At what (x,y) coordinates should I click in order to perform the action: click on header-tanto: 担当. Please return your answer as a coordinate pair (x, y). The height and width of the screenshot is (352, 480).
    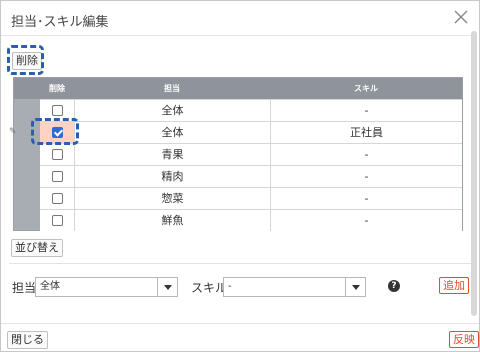
    Looking at the image, I should click on (172, 88).